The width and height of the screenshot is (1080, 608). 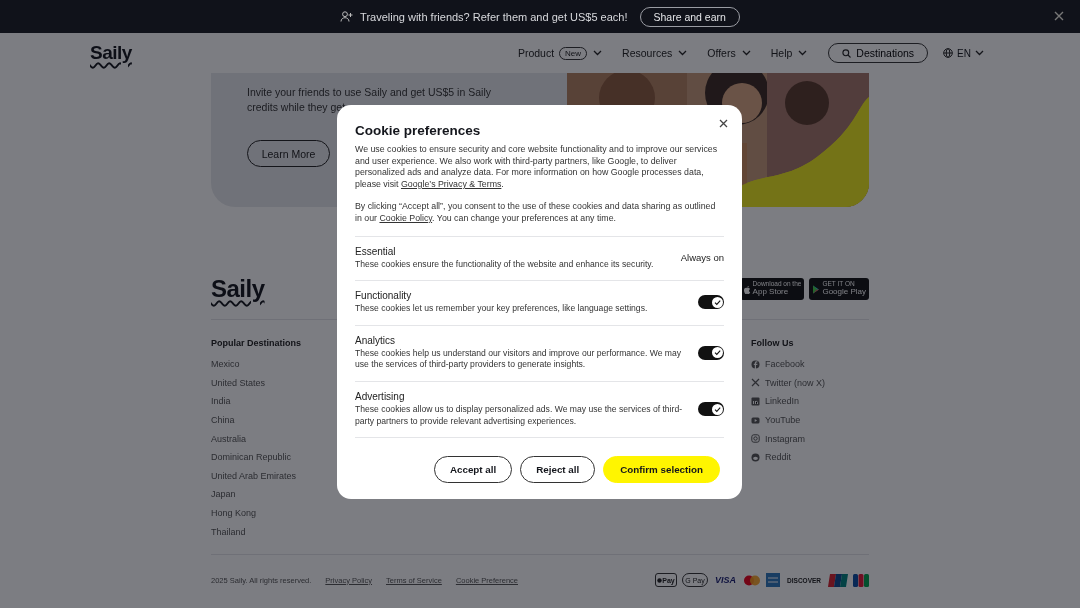 What do you see at coordinates (726, 580) in the screenshot?
I see `visa-logo: VISA` at bounding box center [726, 580].